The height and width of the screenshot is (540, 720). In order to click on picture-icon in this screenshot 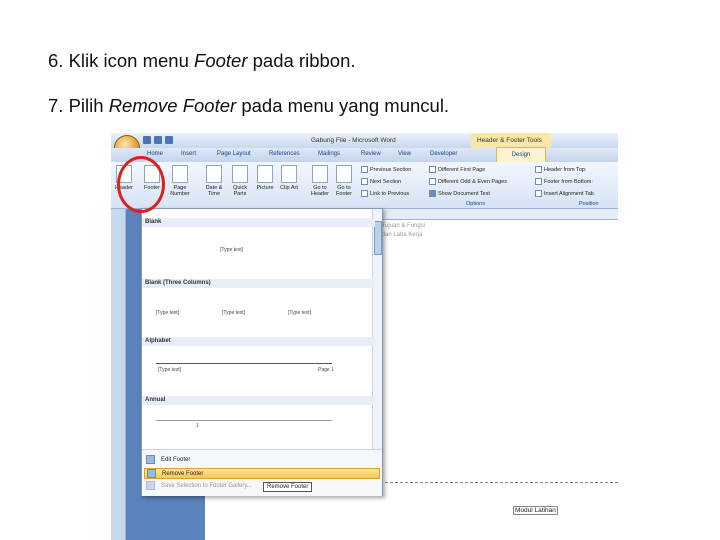, I will do `click(265, 174)`.